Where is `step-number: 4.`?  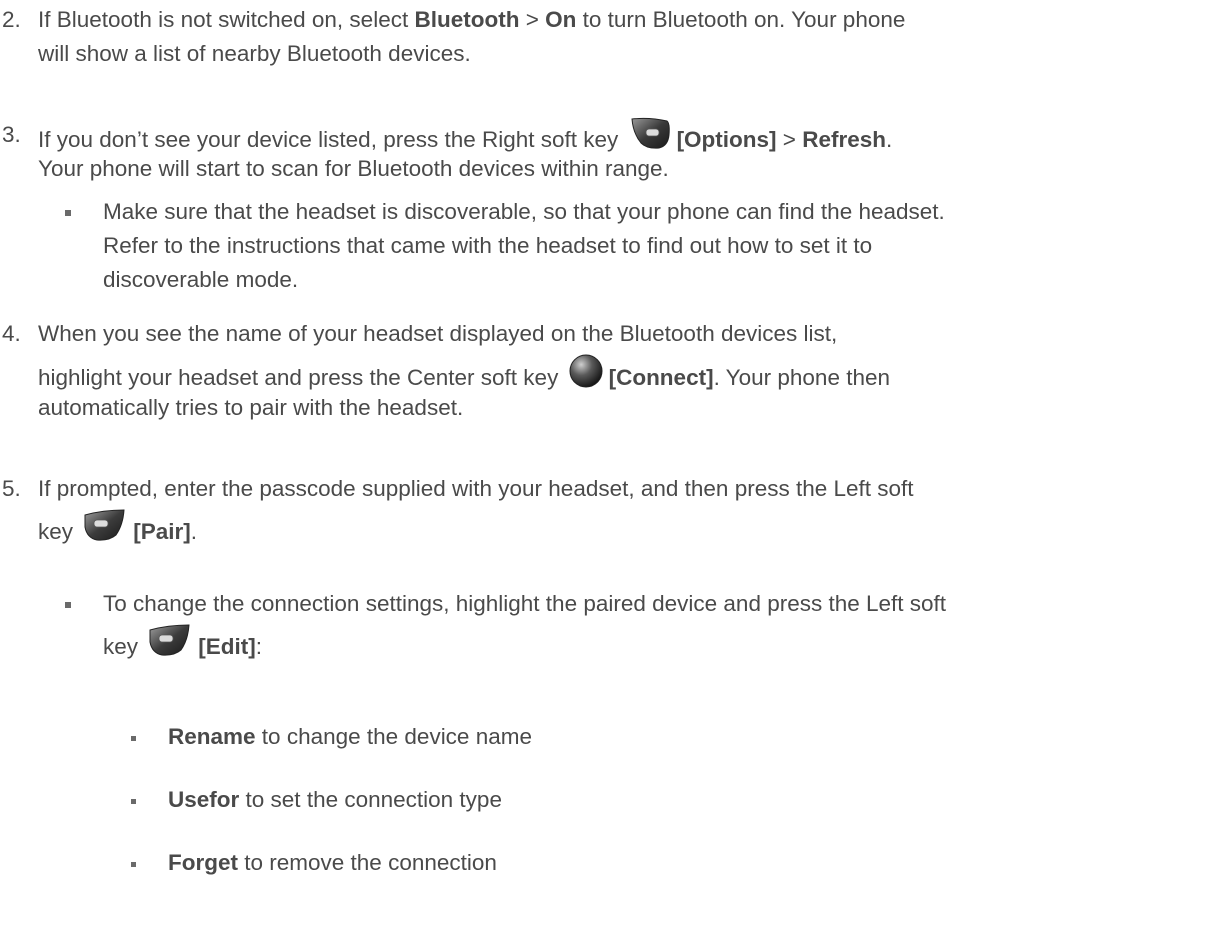 step-number: 4. is located at coordinates (11, 333).